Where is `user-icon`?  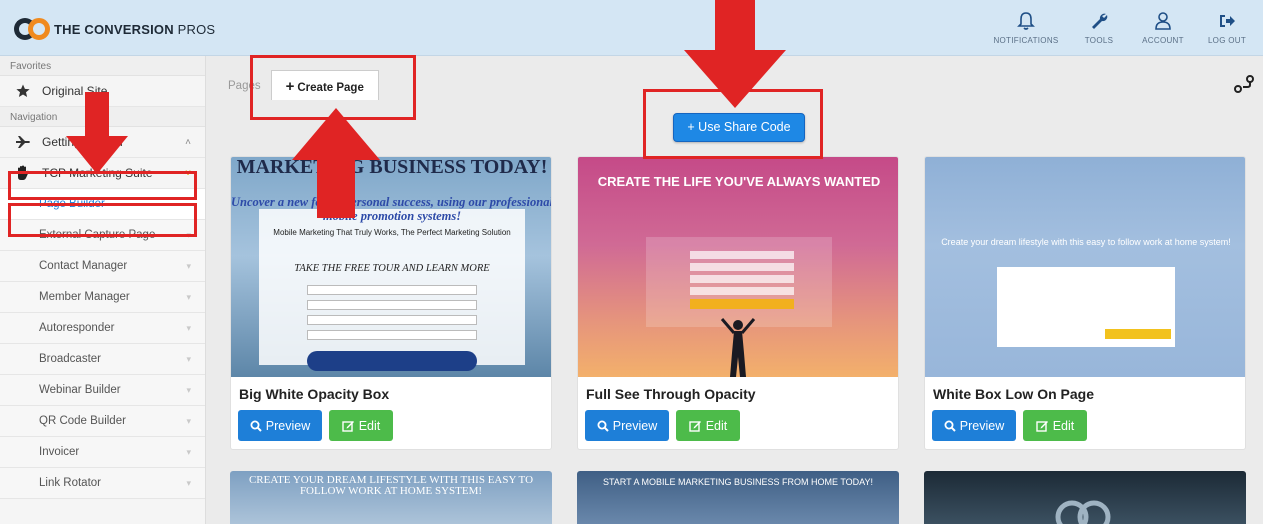 user-icon is located at coordinates (1163, 21).